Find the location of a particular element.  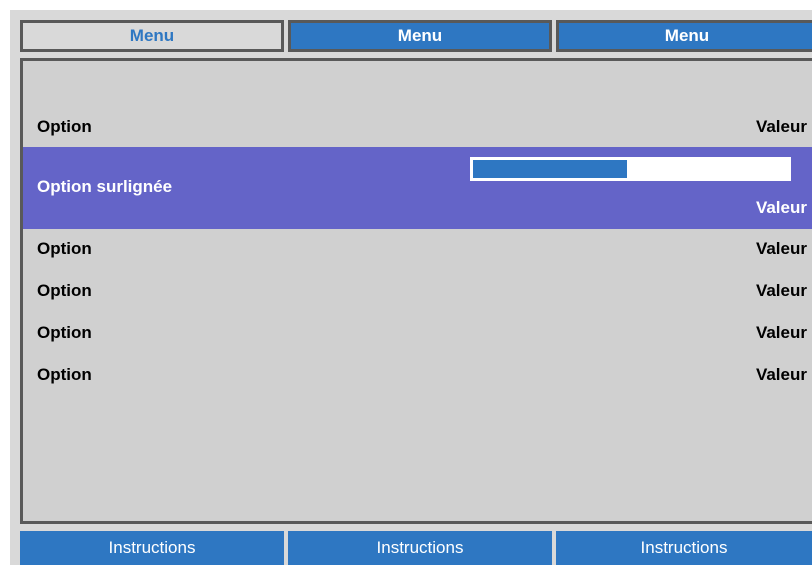

tab-menu-2: Menu is located at coordinates (420, 36).